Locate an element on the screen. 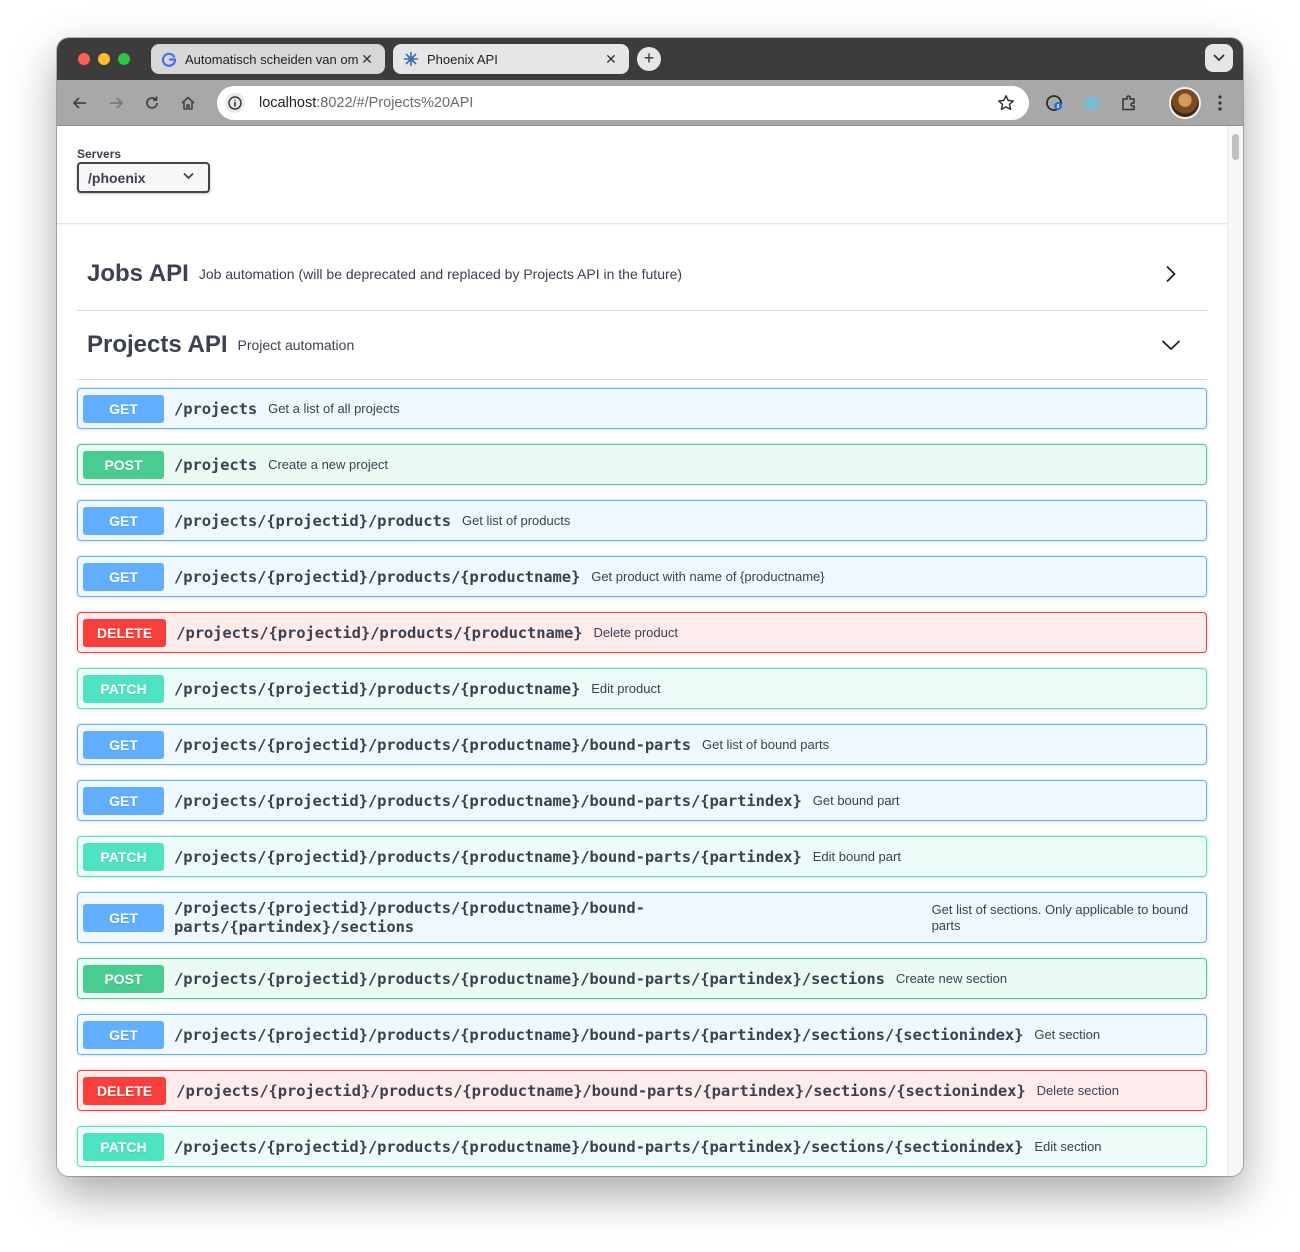  fullscreen-window-button is located at coordinates (124, 59).